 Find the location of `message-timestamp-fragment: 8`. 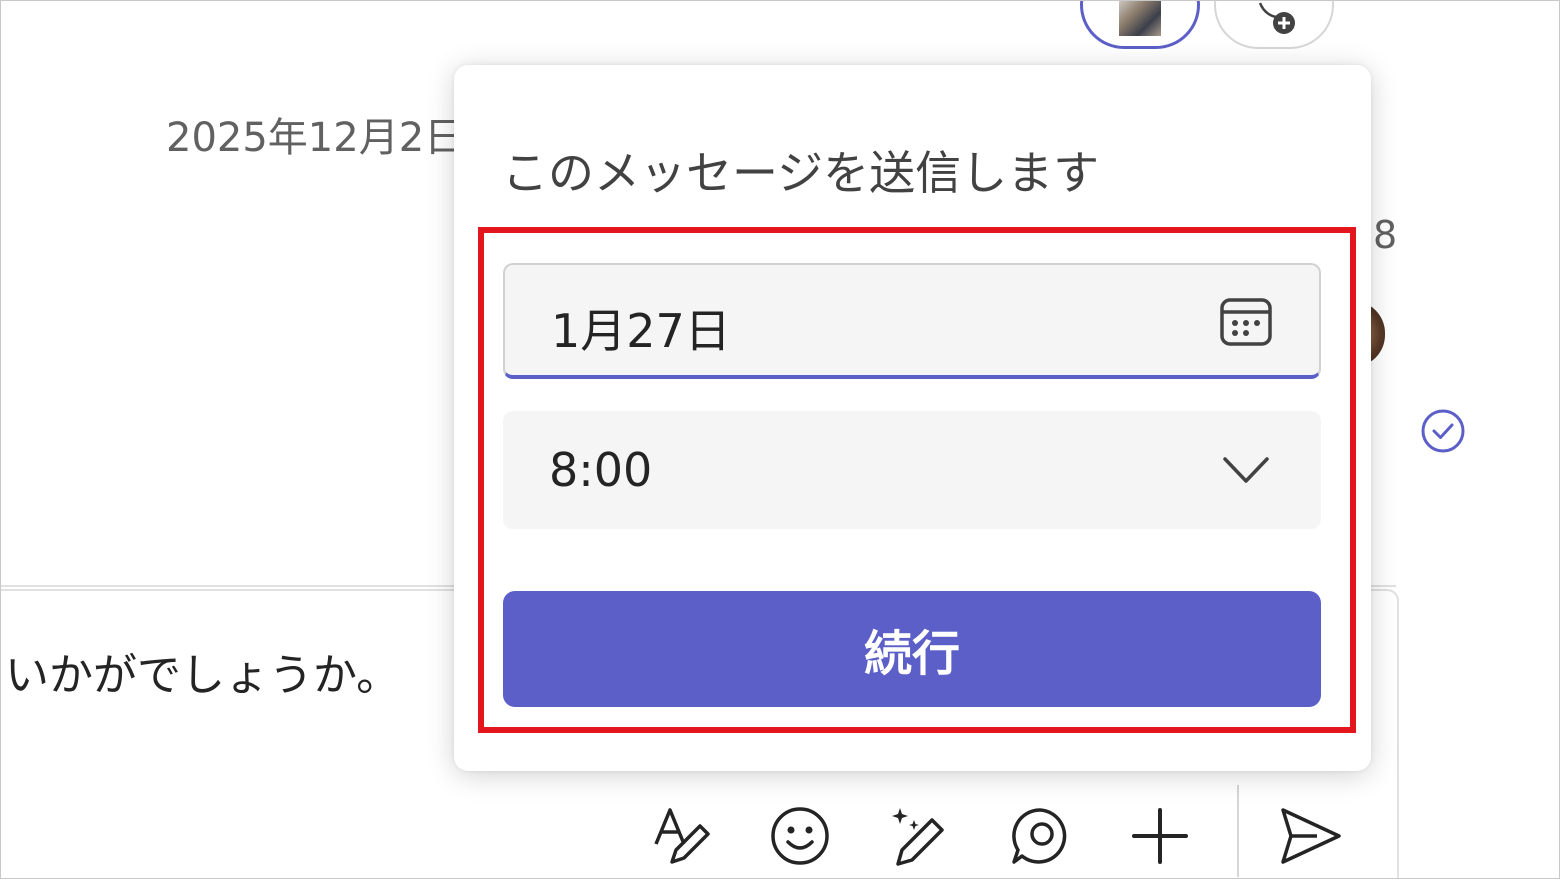

message-timestamp-fragment: 8 is located at coordinates (1385, 235).